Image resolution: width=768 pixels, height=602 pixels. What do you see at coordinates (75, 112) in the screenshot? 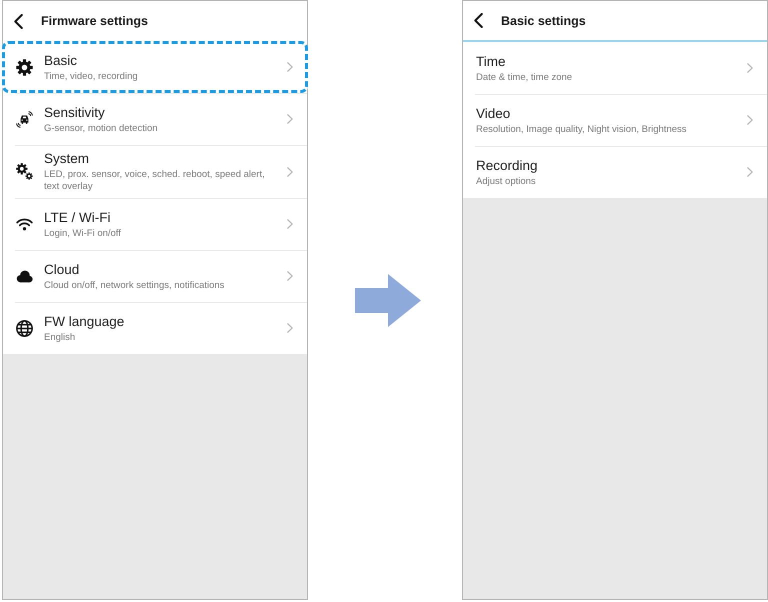
I see `item-title: Sensitivity` at bounding box center [75, 112].